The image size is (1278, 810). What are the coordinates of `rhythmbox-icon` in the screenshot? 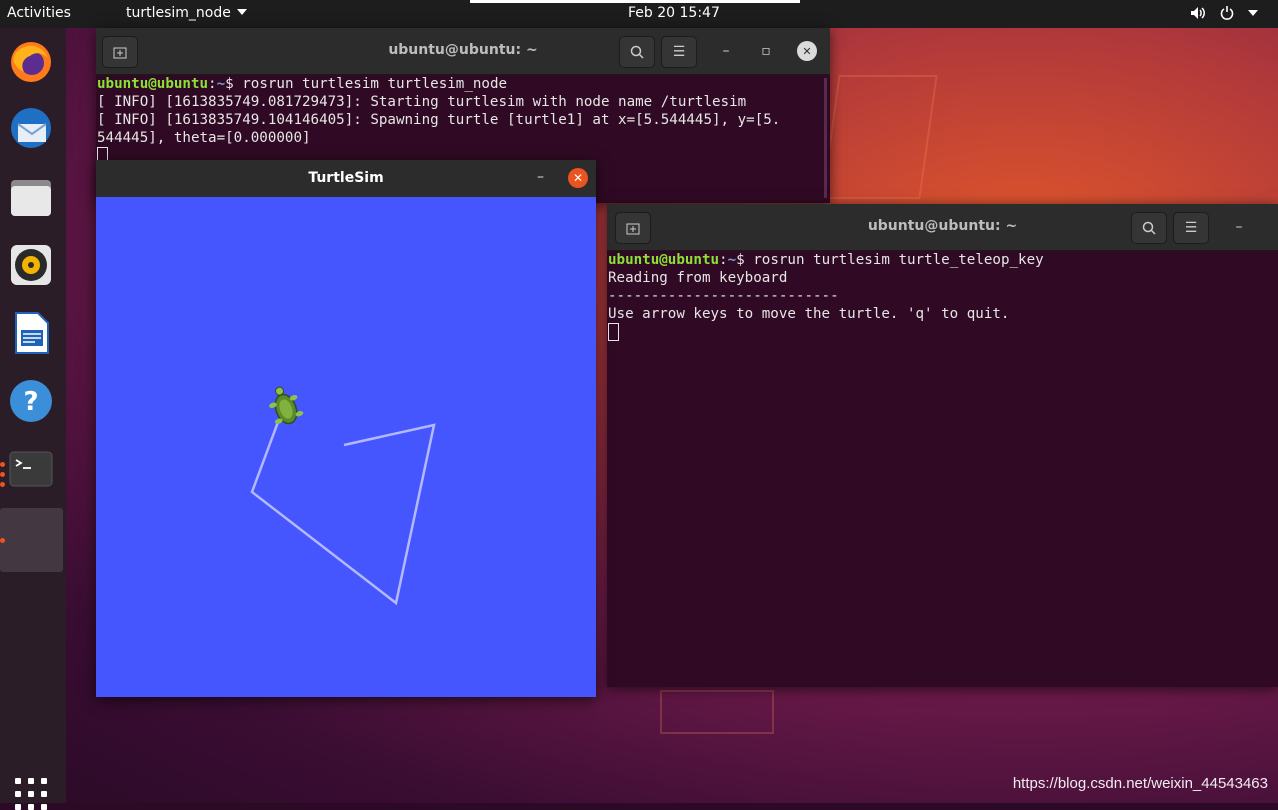 It's located at (31, 265).